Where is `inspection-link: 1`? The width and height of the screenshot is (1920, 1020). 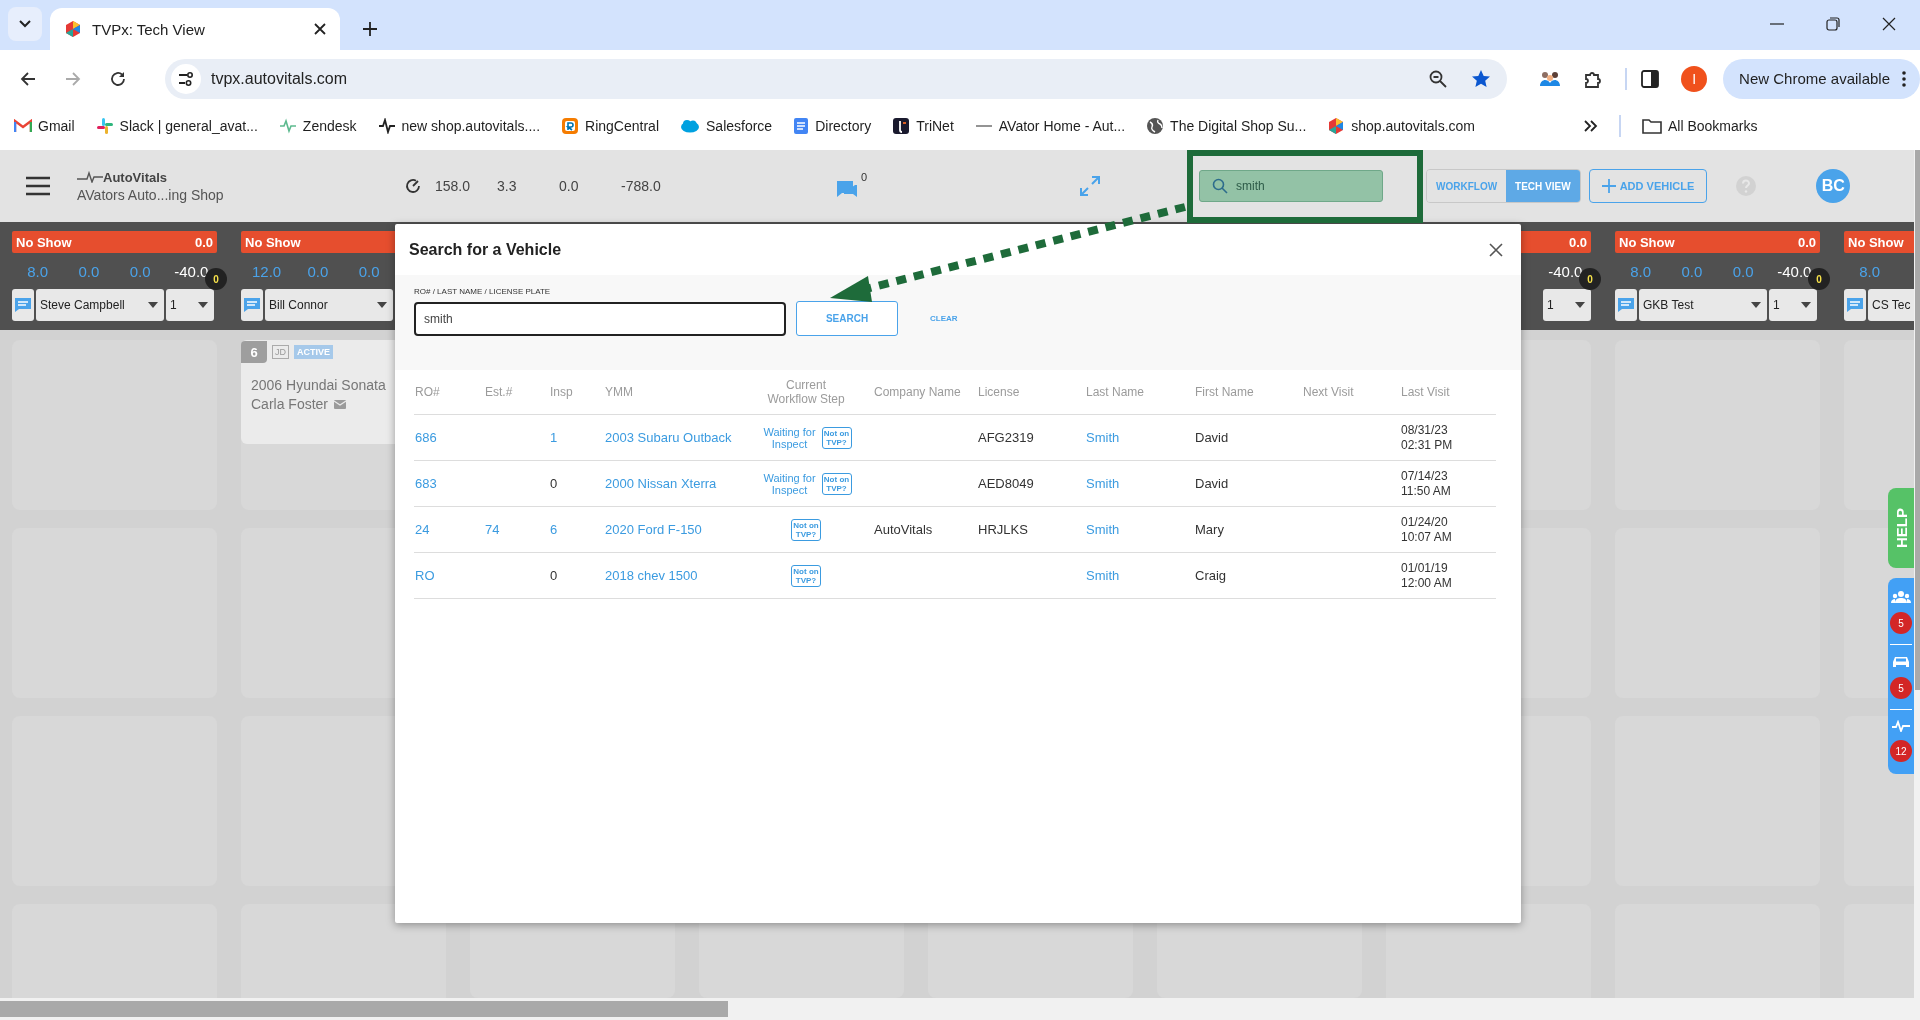
inspection-link: 1 is located at coordinates (576, 437).